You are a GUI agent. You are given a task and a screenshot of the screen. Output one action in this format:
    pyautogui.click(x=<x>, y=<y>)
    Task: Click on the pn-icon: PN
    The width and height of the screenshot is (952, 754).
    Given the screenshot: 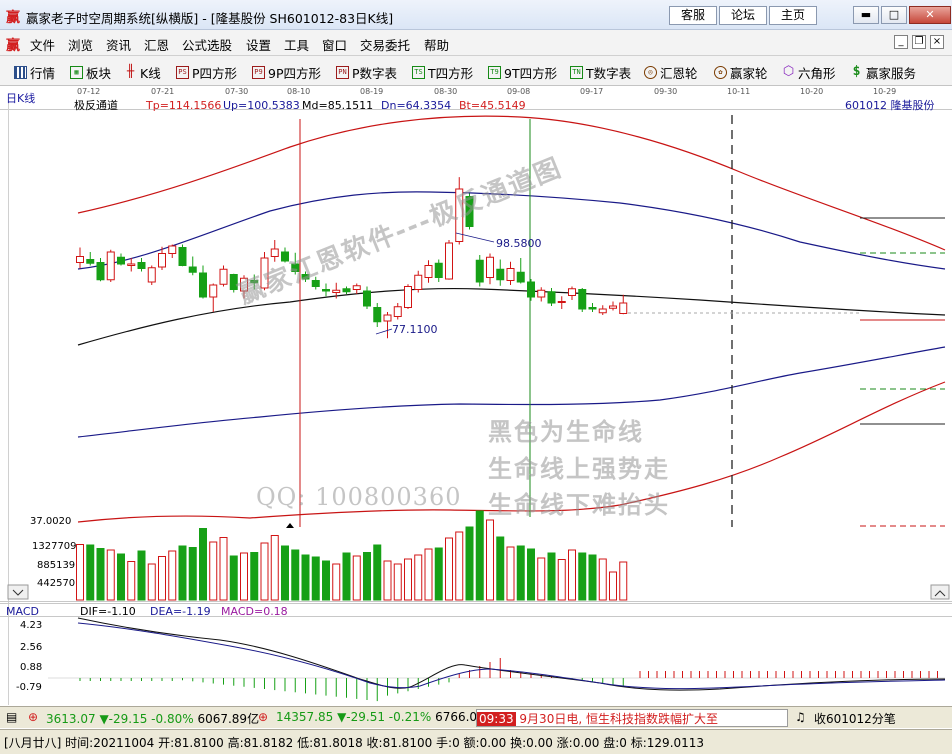 What is the action you would take?
    pyautogui.click(x=342, y=72)
    